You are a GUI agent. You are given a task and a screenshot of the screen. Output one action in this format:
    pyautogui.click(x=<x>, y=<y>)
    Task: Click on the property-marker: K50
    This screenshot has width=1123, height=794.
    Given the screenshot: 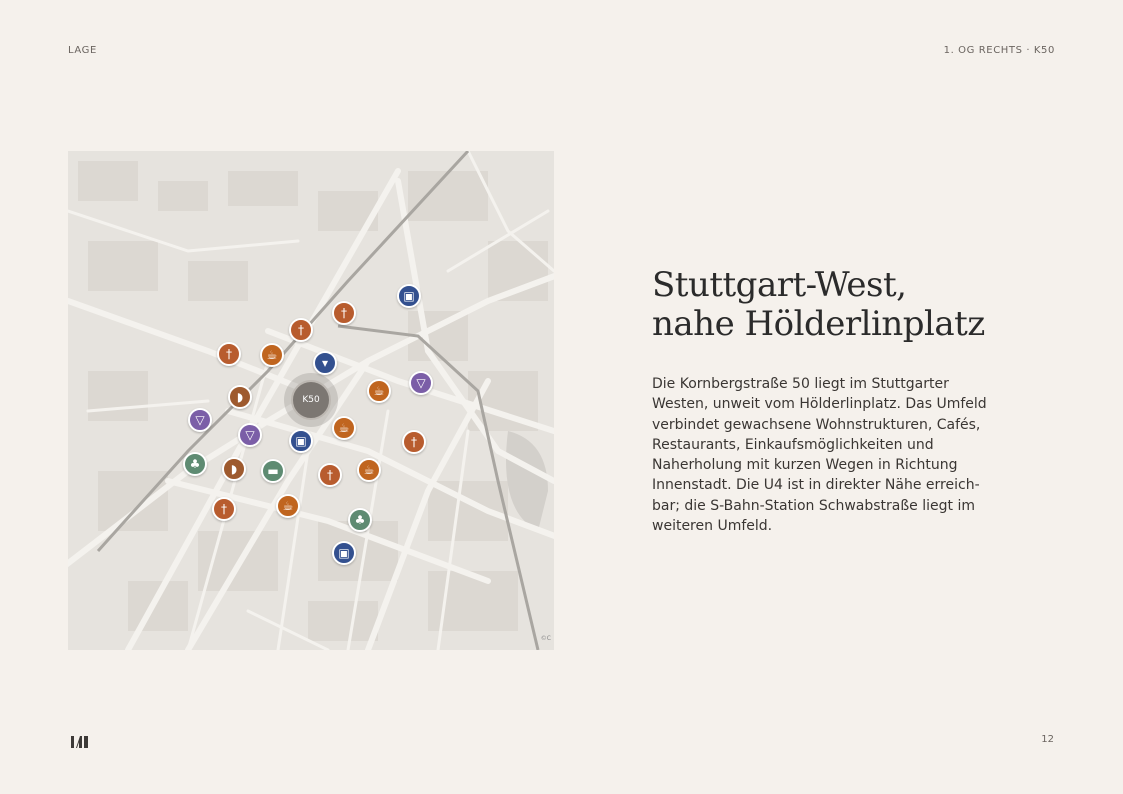 What is the action you would take?
    pyautogui.click(x=311, y=400)
    